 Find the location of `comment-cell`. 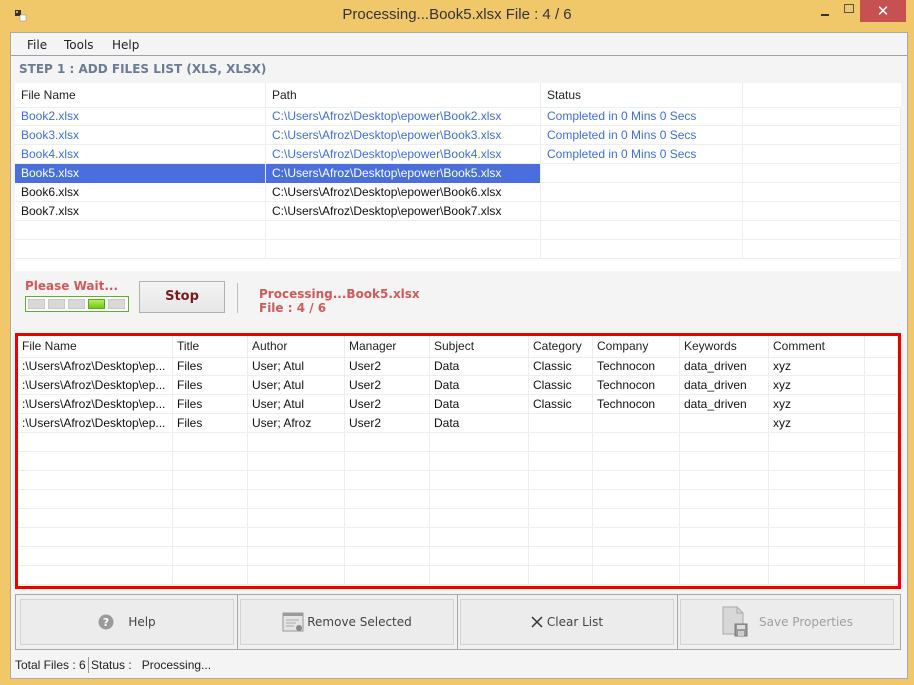

comment-cell is located at coordinates (817, 518).